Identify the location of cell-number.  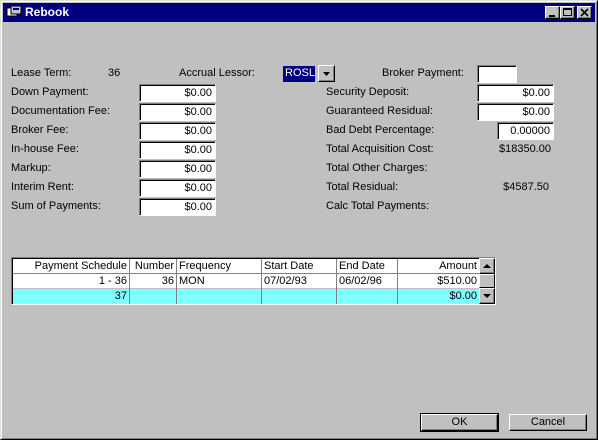
(153, 296).